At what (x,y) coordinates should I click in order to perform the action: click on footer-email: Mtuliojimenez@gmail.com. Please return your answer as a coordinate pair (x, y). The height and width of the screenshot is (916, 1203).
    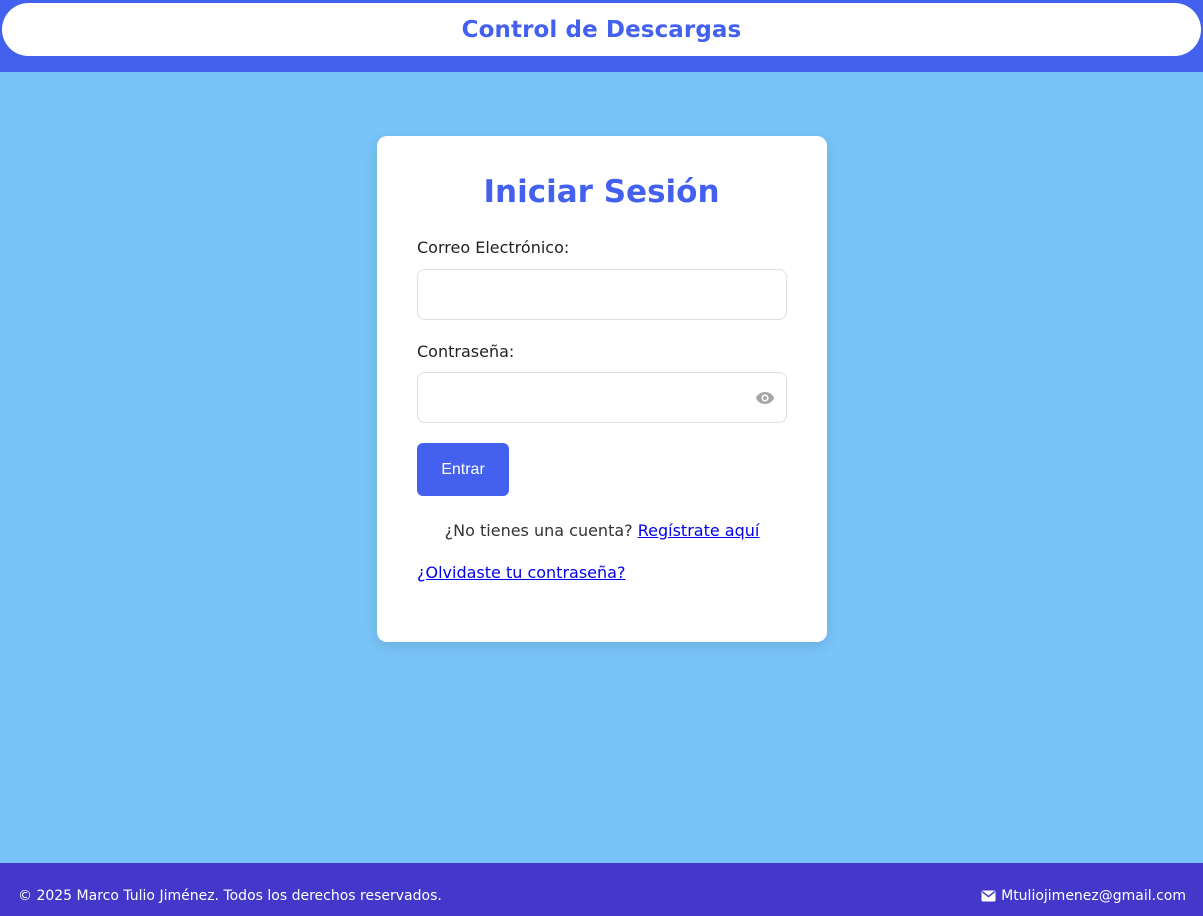
    Looking at the image, I should click on (1093, 896).